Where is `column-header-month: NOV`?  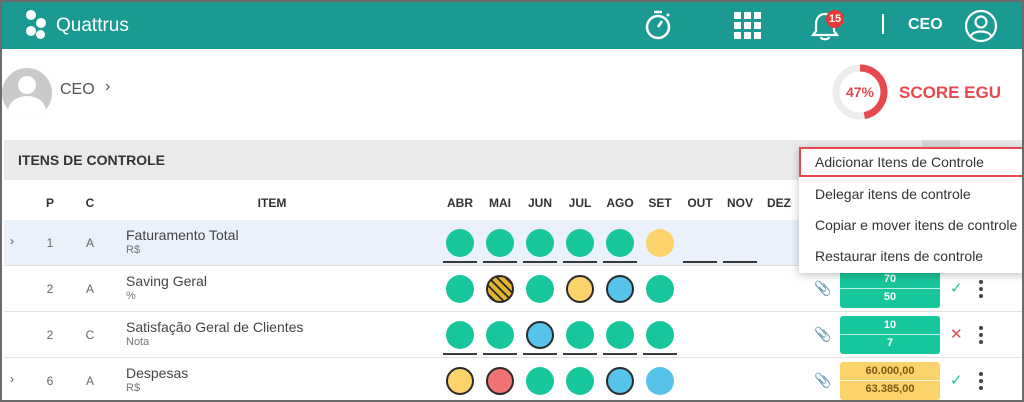
column-header-month: NOV is located at coordinates (739, 203).